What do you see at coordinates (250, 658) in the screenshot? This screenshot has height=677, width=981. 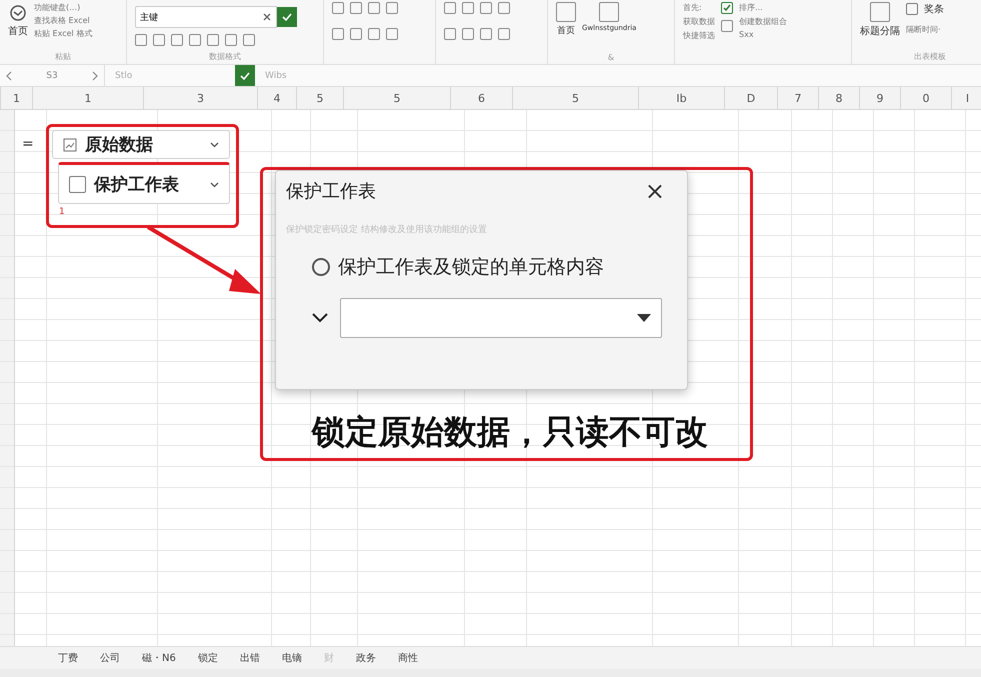 I see `sheet-tab: 出错` at bounding box center [250, 658].